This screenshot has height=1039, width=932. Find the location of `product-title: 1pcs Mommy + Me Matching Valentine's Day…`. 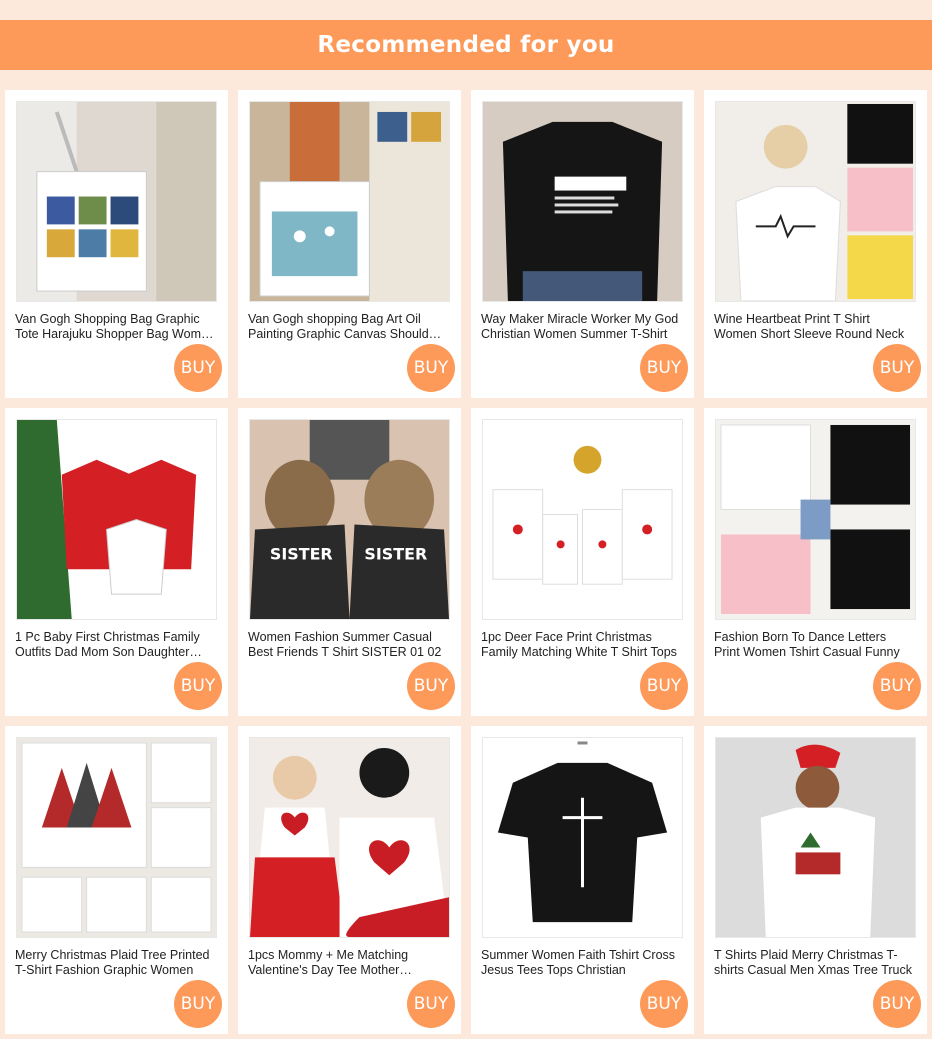

product-title: 1pcs Mommy + Me Matching Valentine's Day… is located at coordinates (348, 963).